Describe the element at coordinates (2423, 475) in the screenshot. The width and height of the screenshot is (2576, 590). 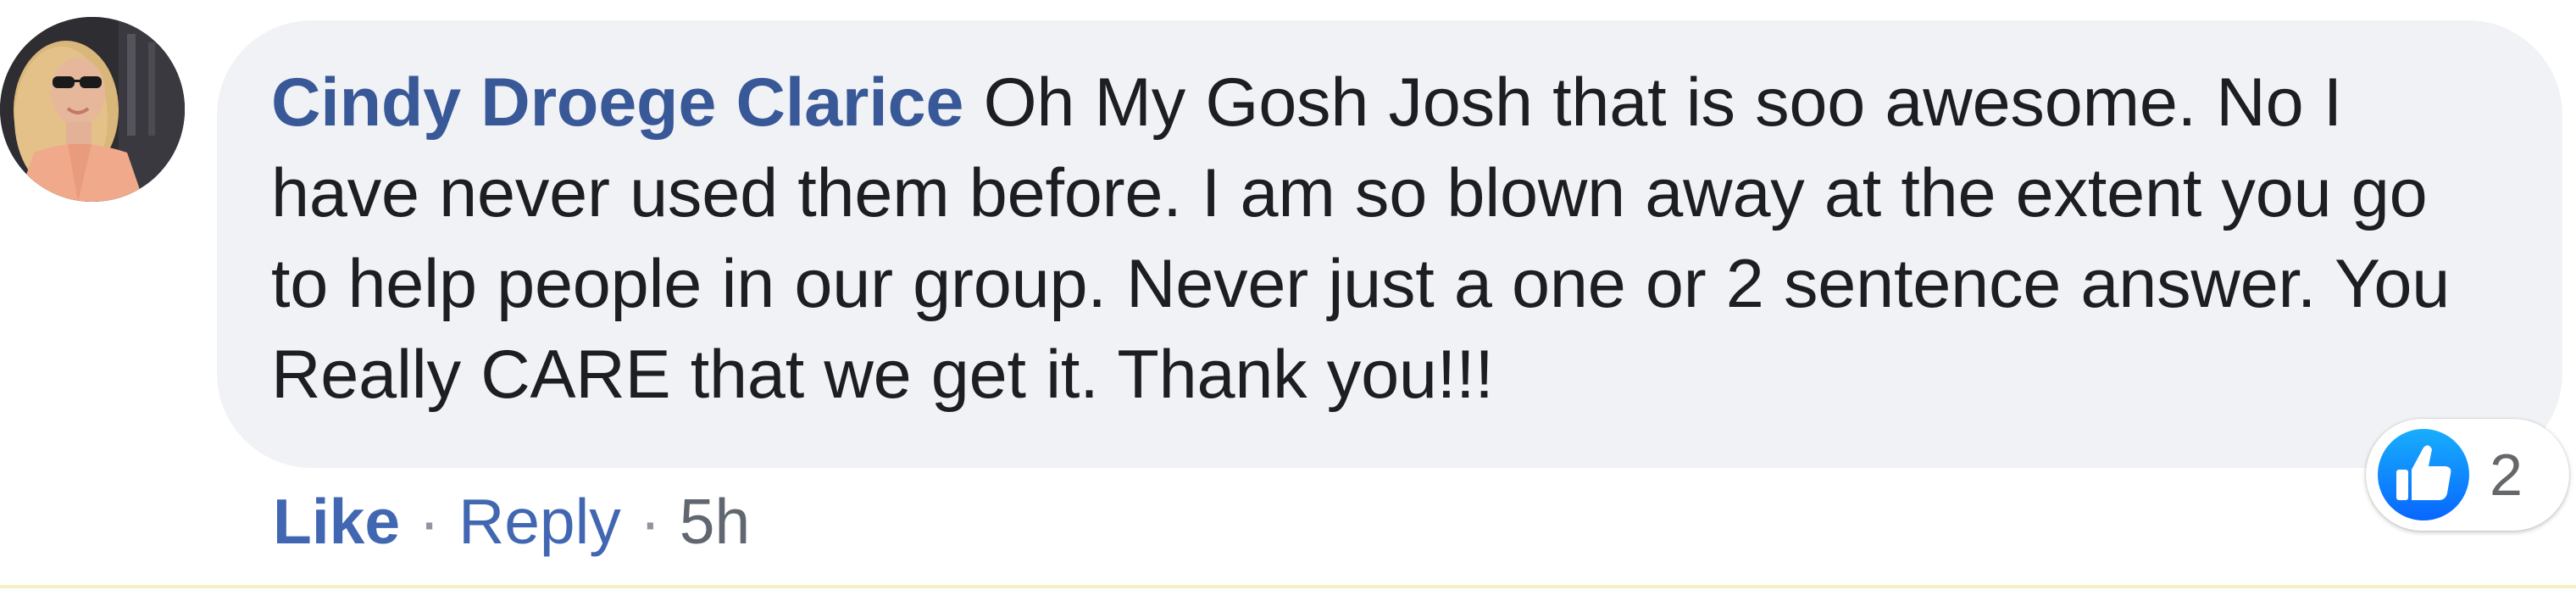
I see `thumbs-up-icon` at that location.